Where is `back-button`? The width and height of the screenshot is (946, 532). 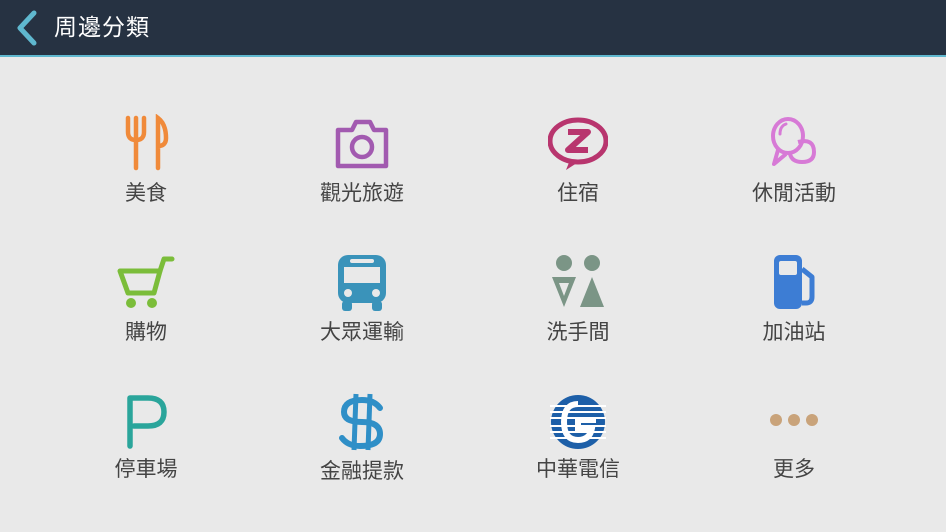 back-button is located at coordinates (27, 28).